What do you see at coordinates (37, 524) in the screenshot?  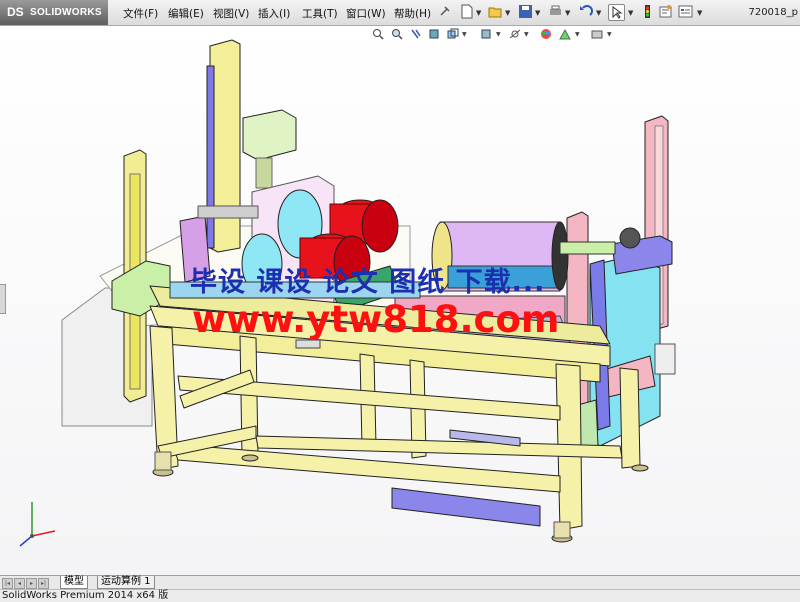 I see `coordinate-triad` at bounding box center [37, 524].